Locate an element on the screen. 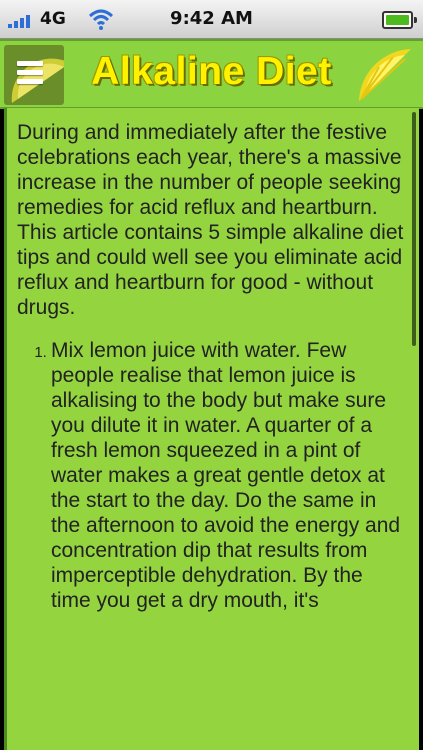 The height and width of the screenshot is (750, 423). status-bar: 4G 9:42 AM is located at coordinates (211, 19).